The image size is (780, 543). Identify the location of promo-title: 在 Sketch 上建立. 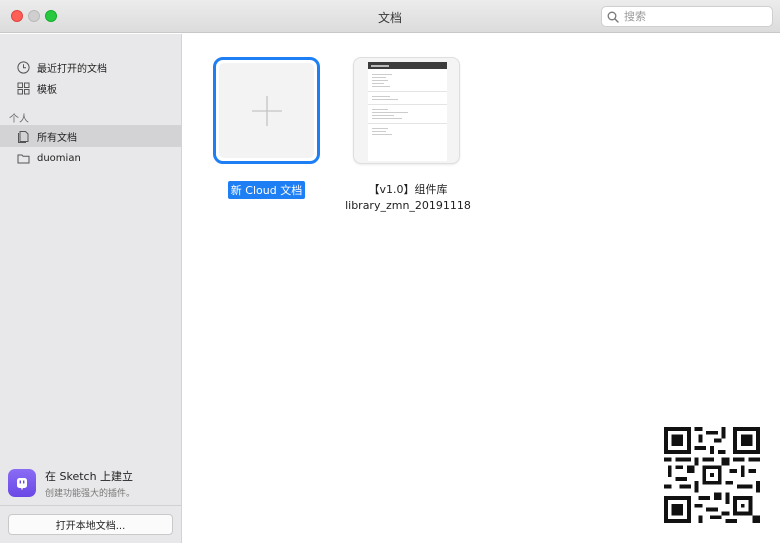
(89, 476).